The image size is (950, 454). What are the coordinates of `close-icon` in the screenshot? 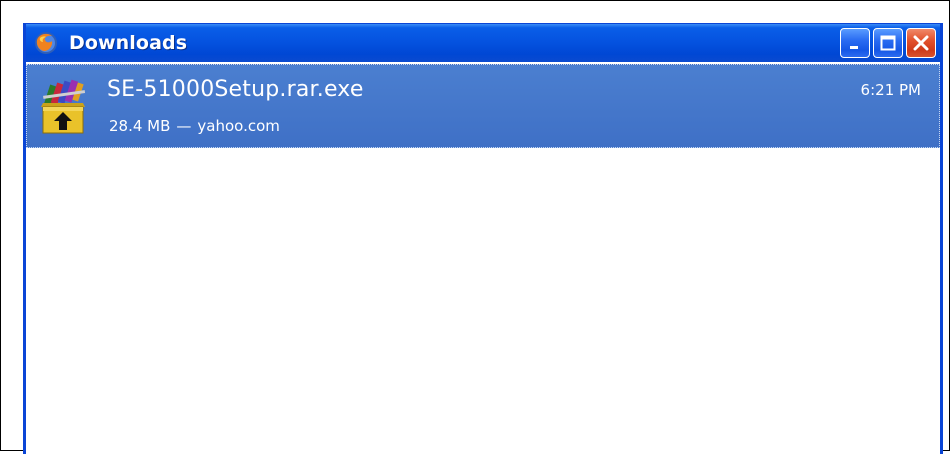 It's located at (921, 43).